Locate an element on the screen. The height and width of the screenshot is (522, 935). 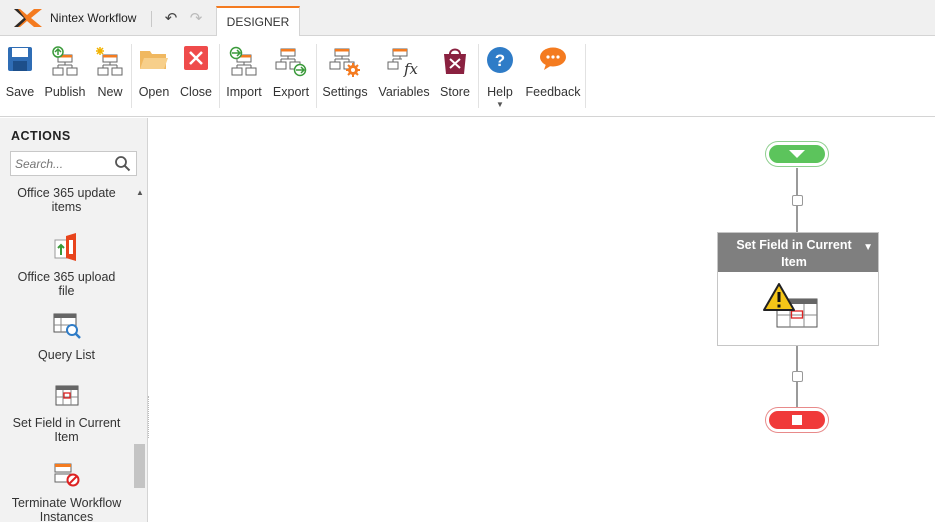
import-button: Import is located at coordinates (244, 77).